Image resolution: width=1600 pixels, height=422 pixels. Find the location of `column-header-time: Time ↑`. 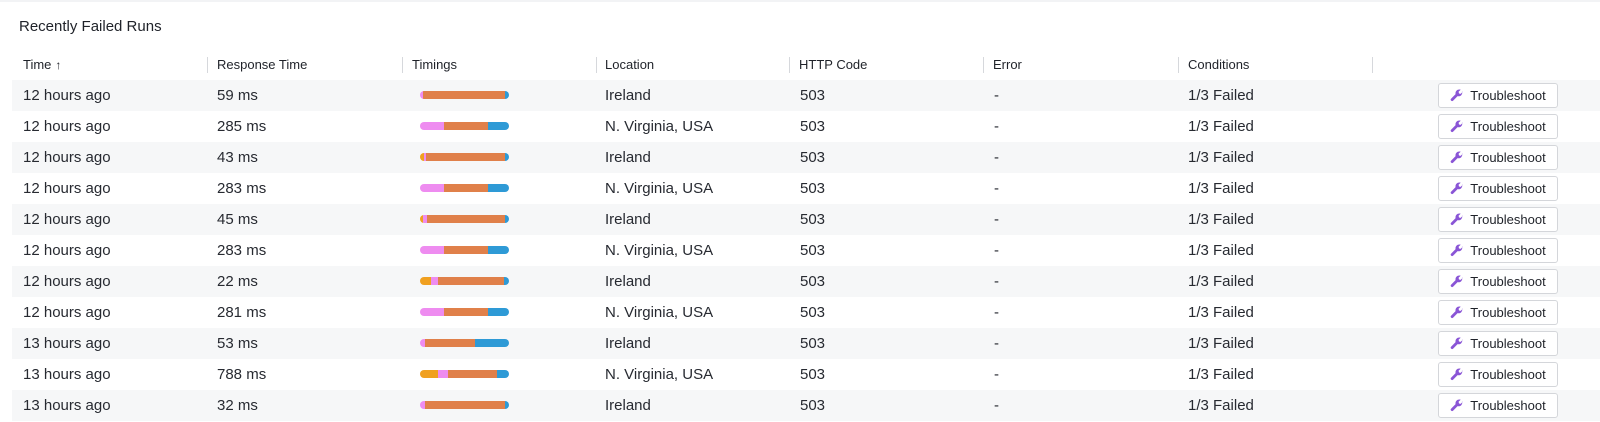

column-header-time: Time ↑ is located at coordinates (42, 65).